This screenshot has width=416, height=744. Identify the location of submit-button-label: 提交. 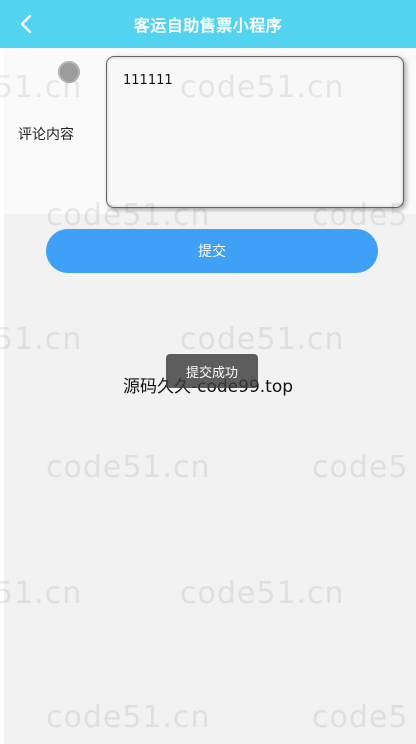
(212, 252).